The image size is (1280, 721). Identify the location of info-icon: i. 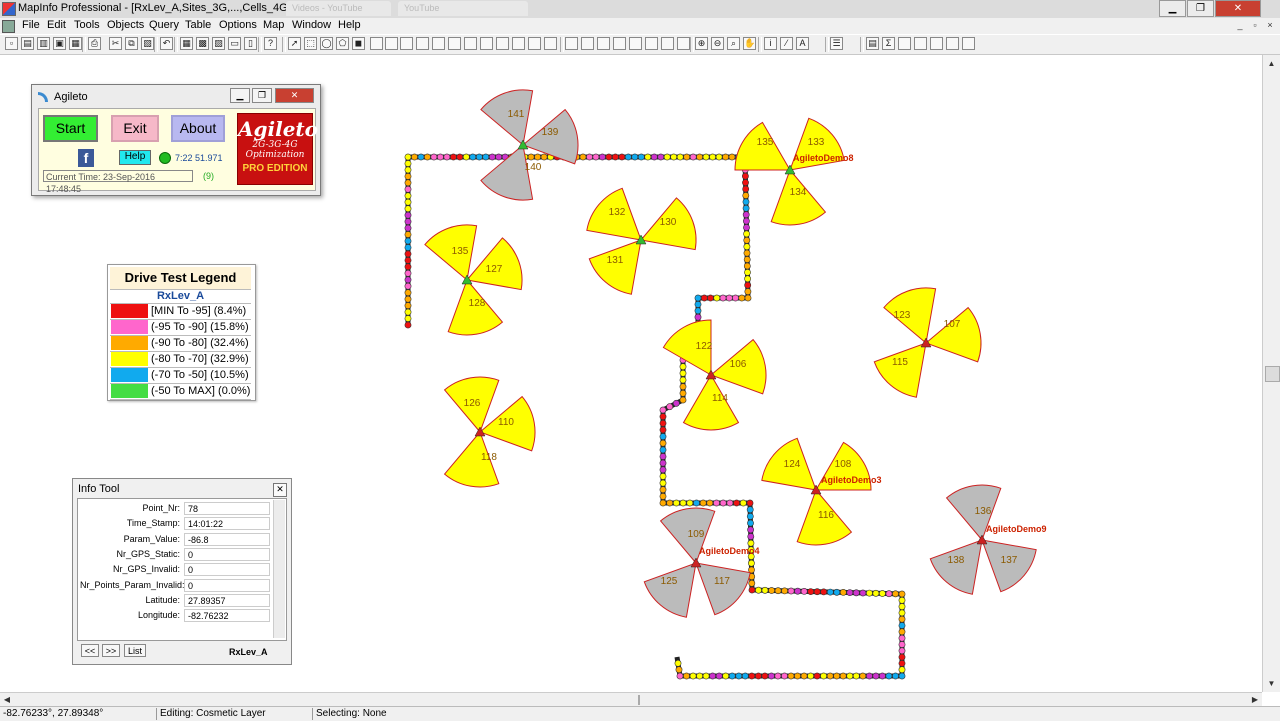
(770, 43).